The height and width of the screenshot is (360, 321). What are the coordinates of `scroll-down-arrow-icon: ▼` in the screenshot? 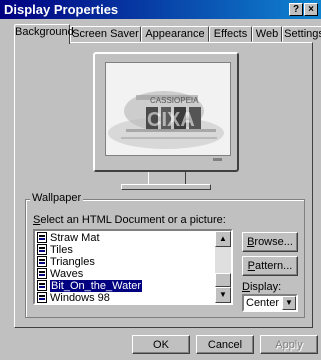 It's located at (223, 295).